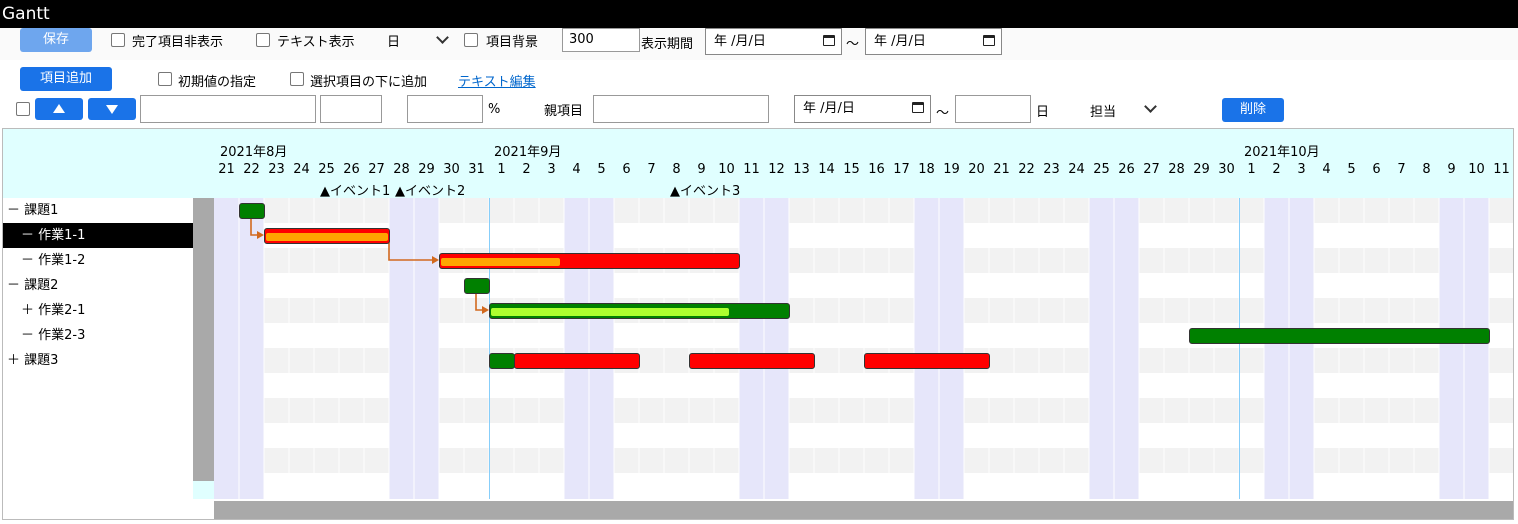 This screenshot has width=1518, height=524. I want to click on initial-value-checkbox, so click(165, 79).